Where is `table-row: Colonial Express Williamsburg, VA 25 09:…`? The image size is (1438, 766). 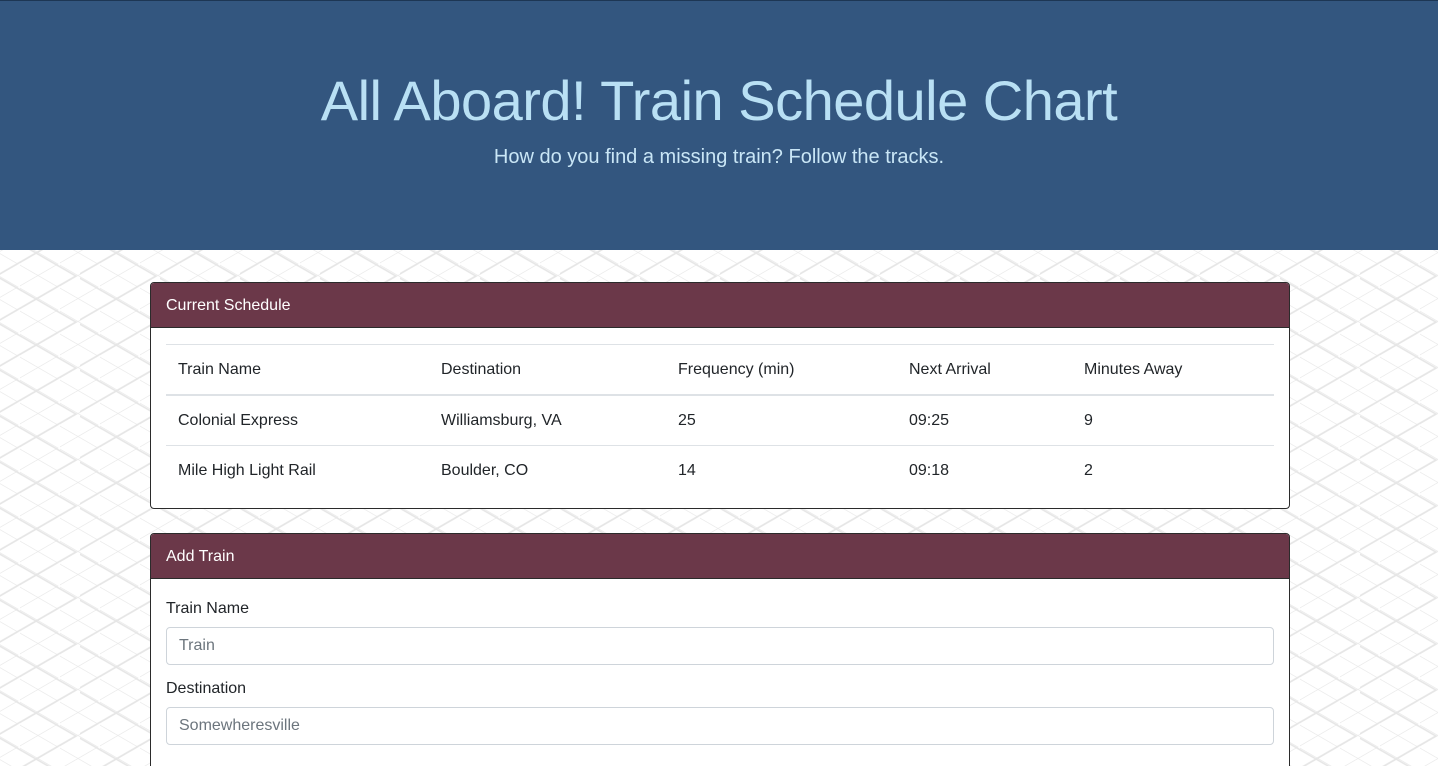
table-row: Colonial Express Williamsburg, VA 25 09:… is located at coordinates (720, 420).